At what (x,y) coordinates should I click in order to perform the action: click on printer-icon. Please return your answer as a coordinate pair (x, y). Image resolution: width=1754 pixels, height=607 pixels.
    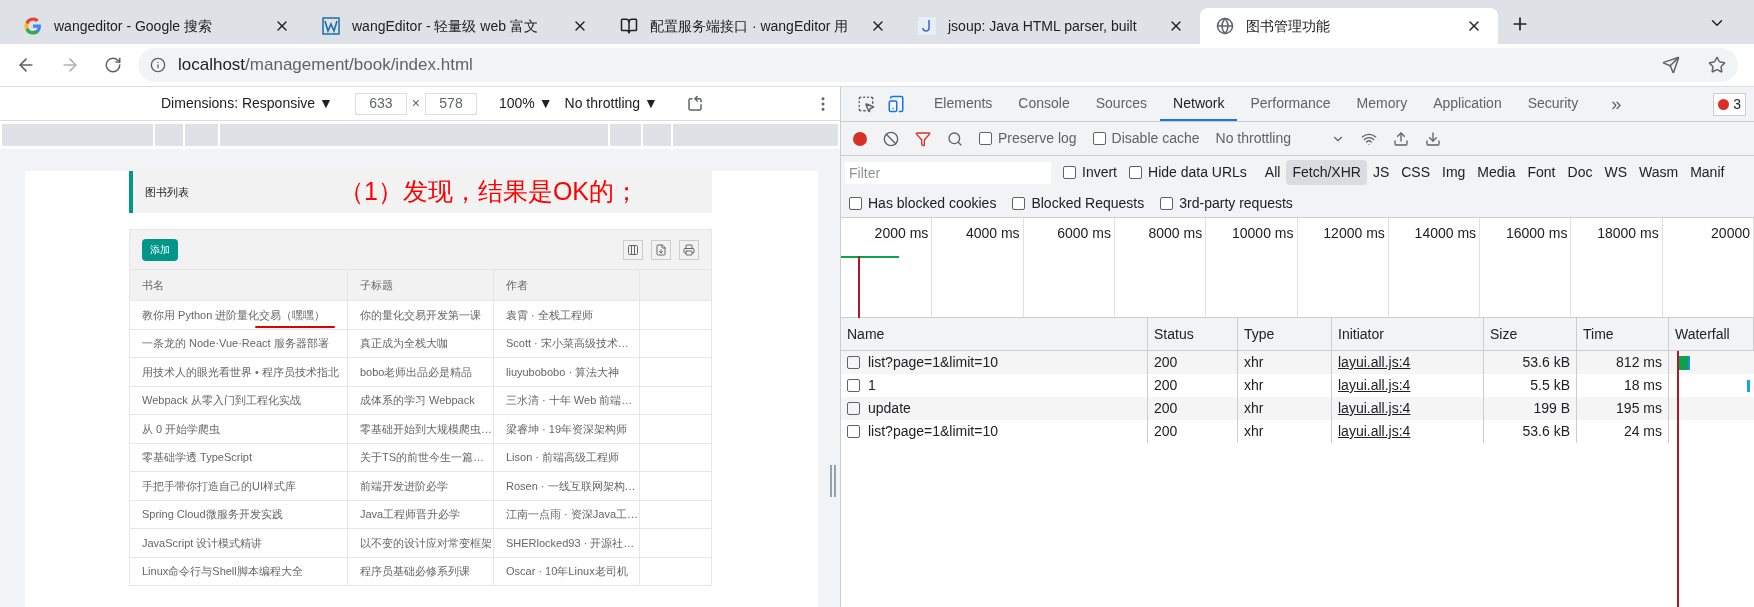
    Looking at the image, I should click on (689, 249).